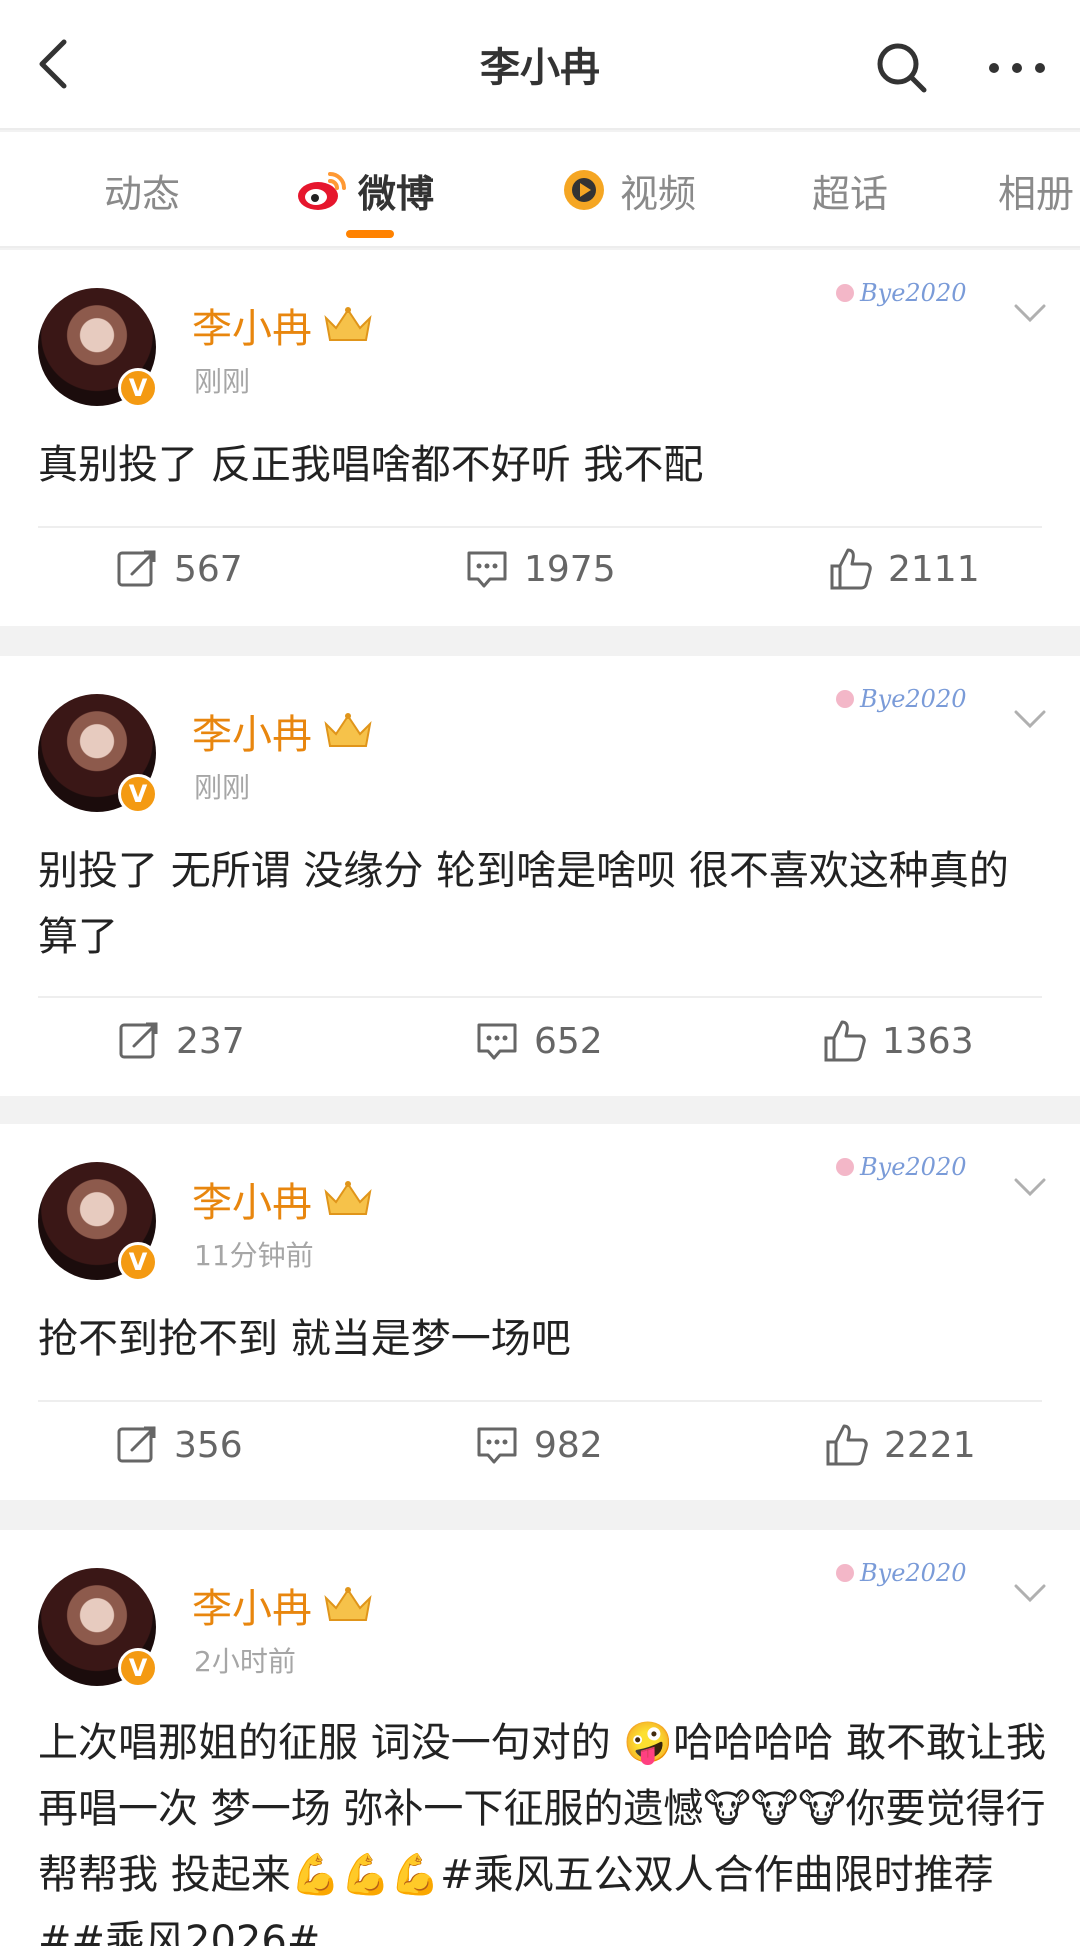  What do you see at coordinates (1017, 68) in the screenshot?
I see `more-options-icon` at bounding box center [1017, 68].